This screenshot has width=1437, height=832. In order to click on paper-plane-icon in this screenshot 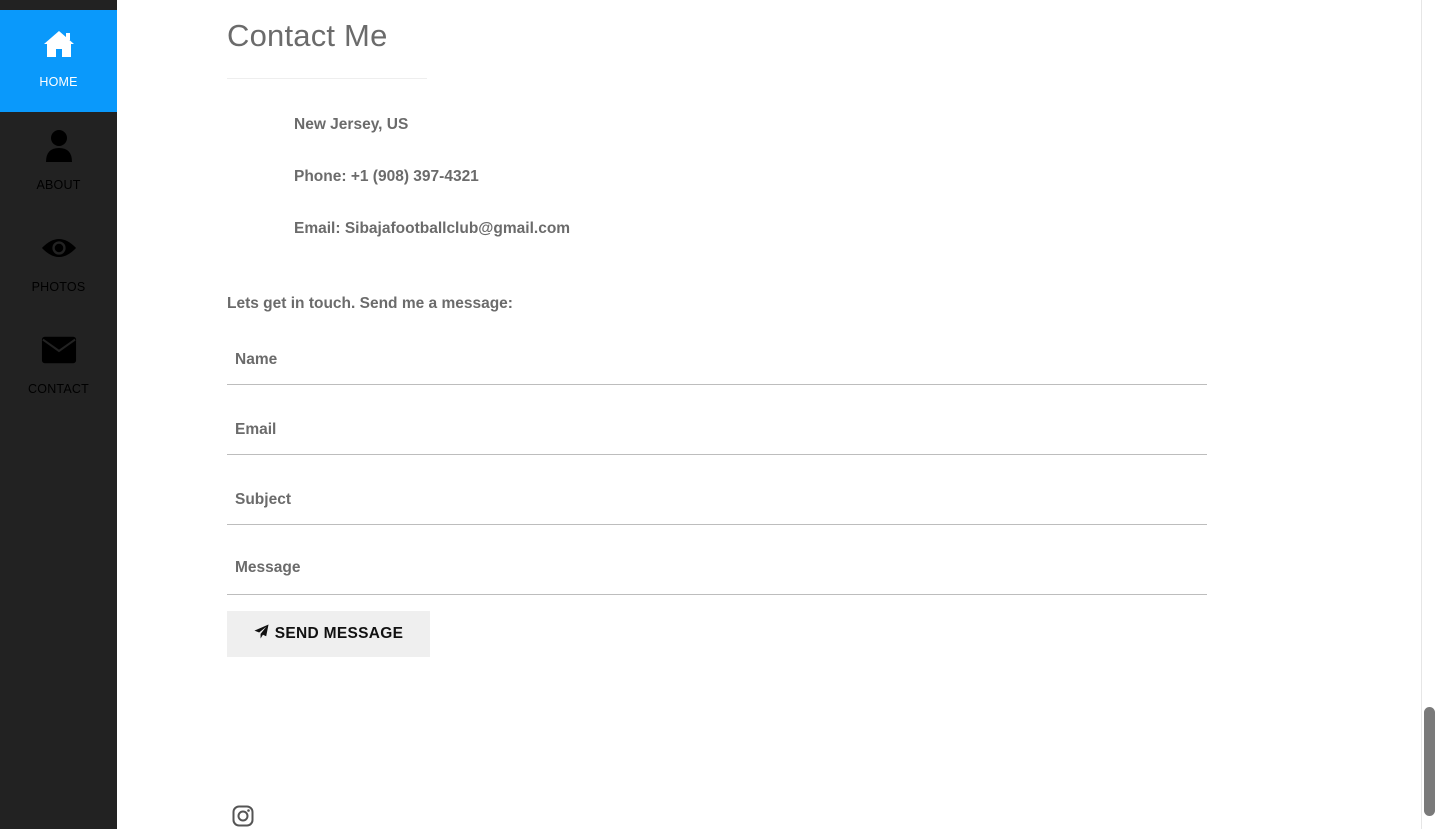, I will do `click(261, 634)`.